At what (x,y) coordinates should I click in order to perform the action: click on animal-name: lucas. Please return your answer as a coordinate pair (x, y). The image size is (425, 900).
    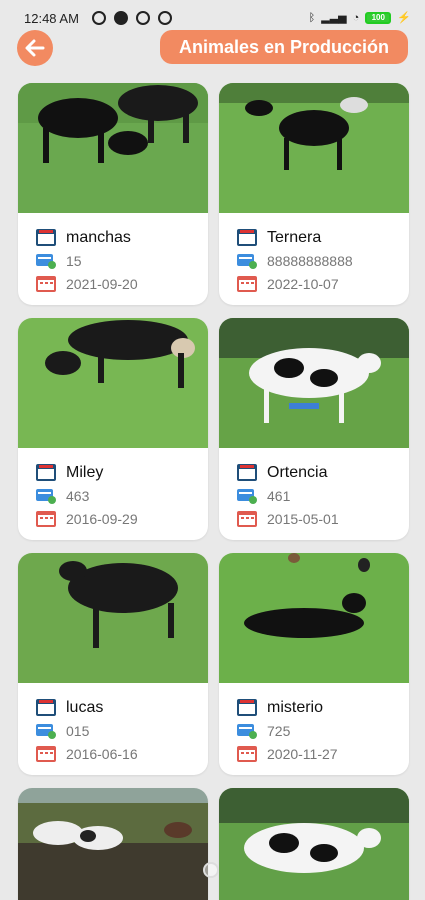
    Looking at the image, I should click on (85, 707).